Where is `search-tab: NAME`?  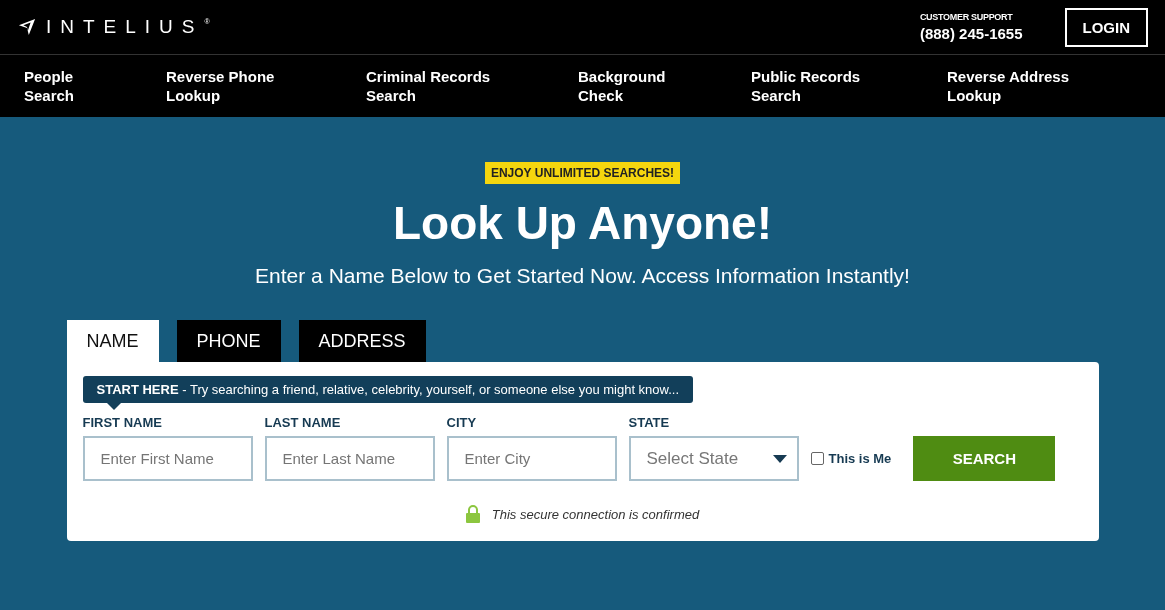 search-tab: NAME is located at coordinates (112, 341).